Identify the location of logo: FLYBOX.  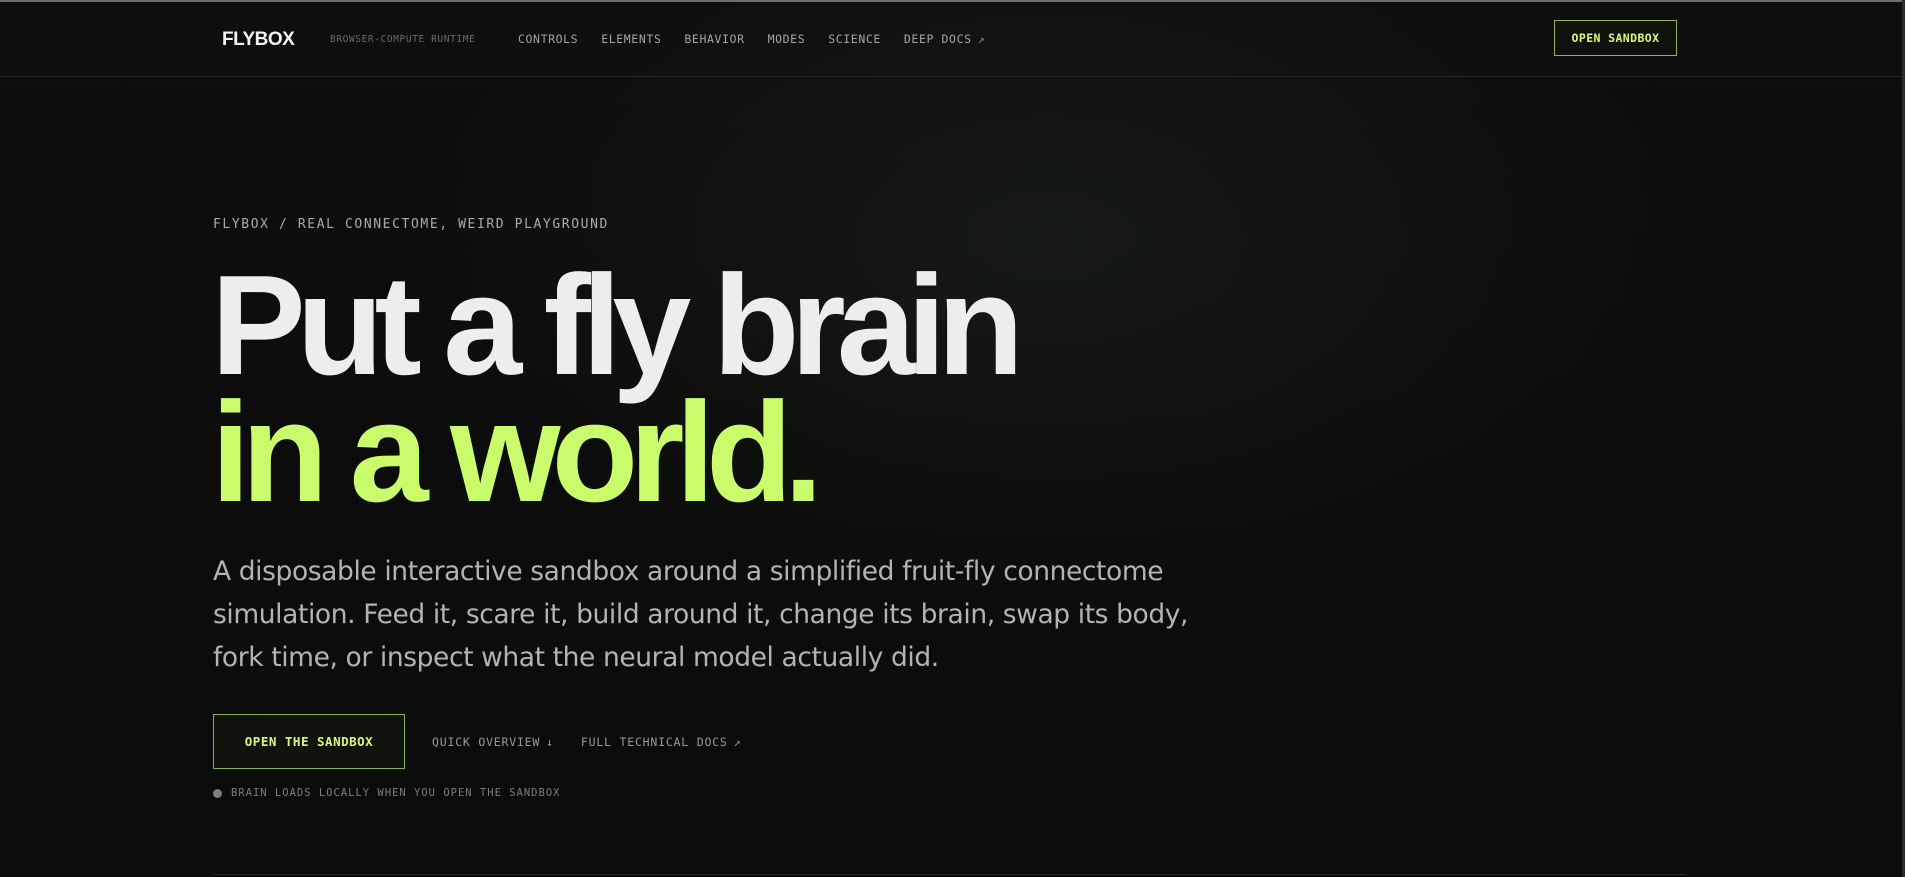
(258, 40).